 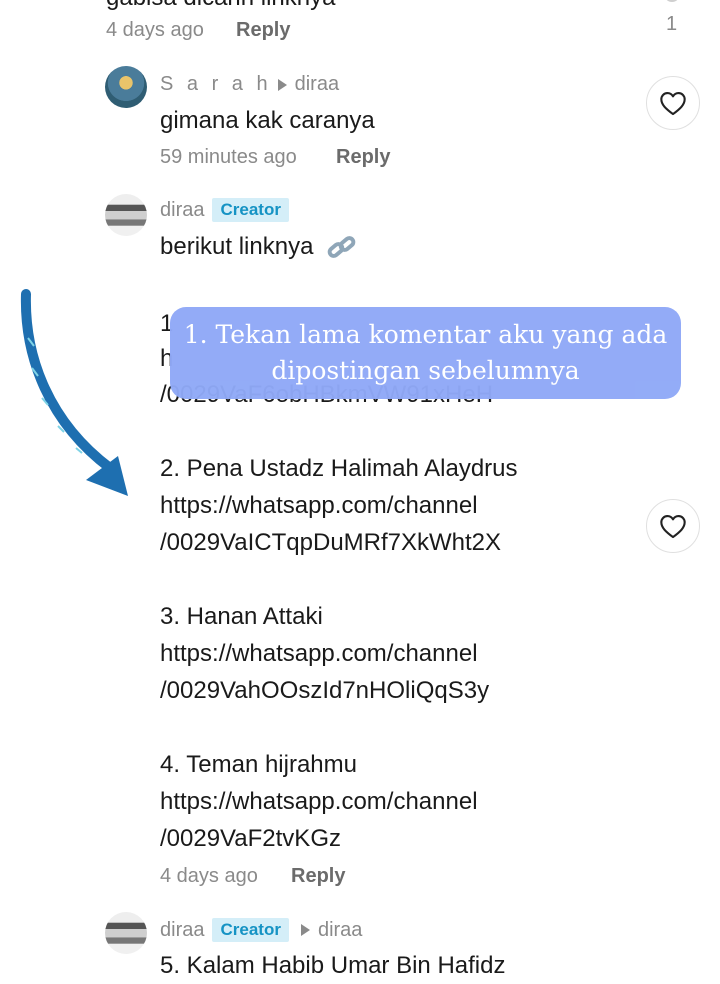 I want to click on comment-text: gimana kak caranya, so click(x=267, y=120).